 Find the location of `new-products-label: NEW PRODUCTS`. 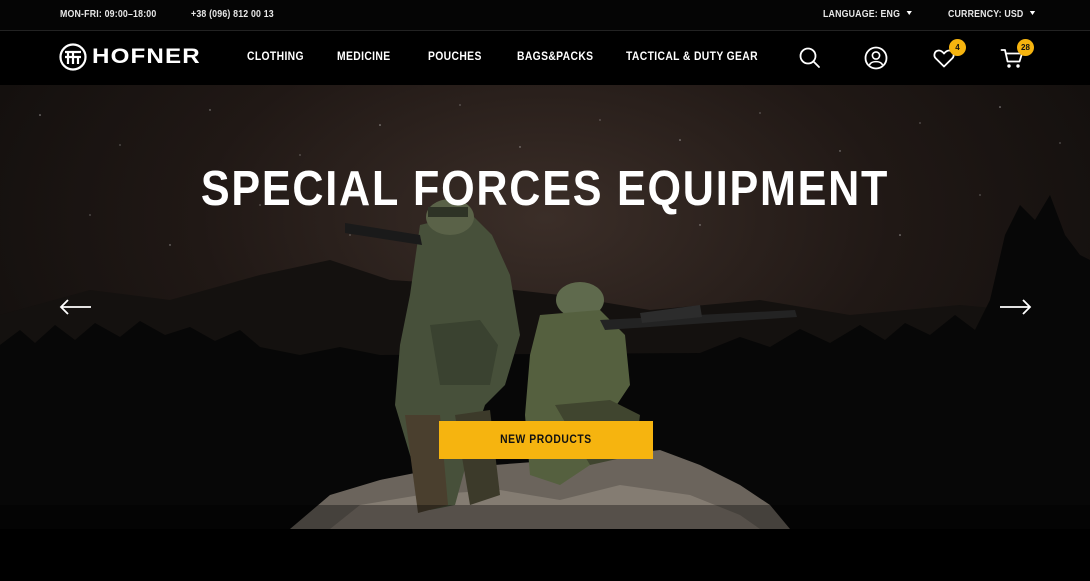

new-products-label: NEW PRODUCTS is located at coordinates (546, 440).